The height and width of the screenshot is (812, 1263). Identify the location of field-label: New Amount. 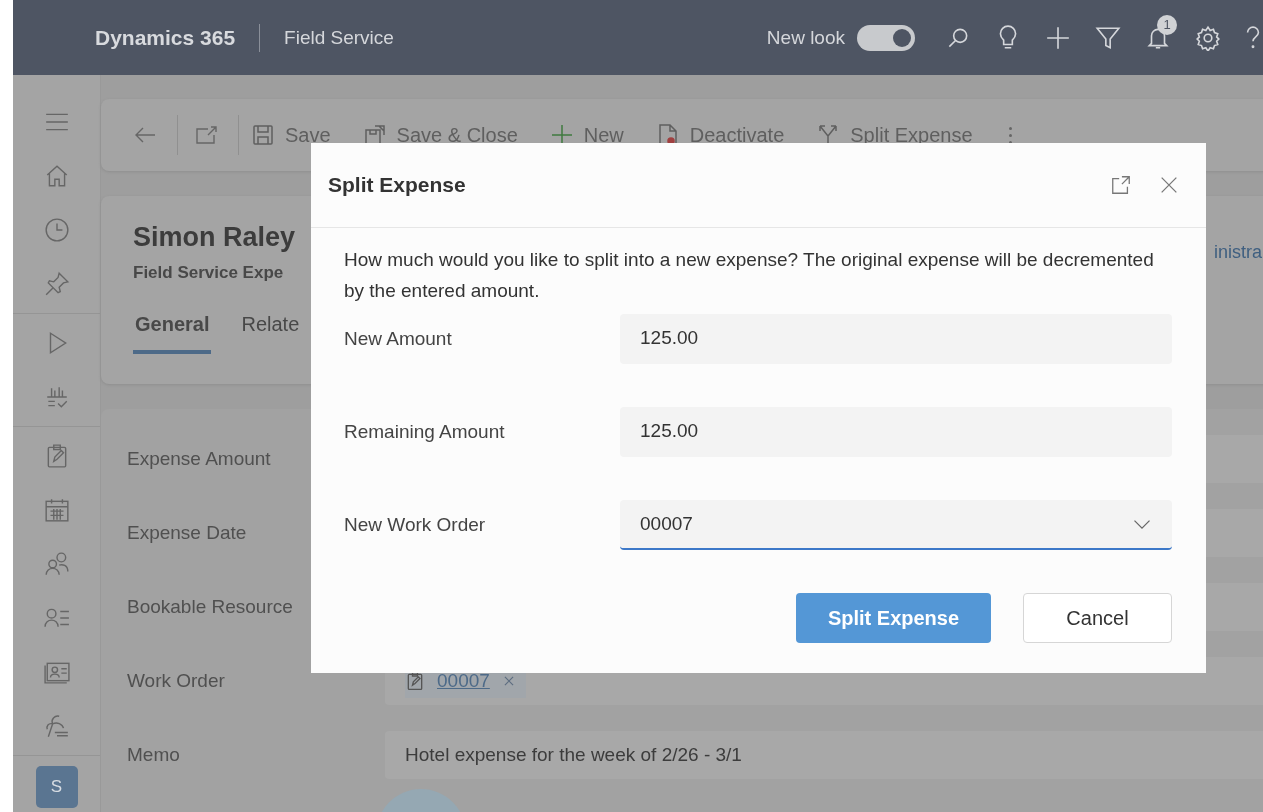
(398, 339).